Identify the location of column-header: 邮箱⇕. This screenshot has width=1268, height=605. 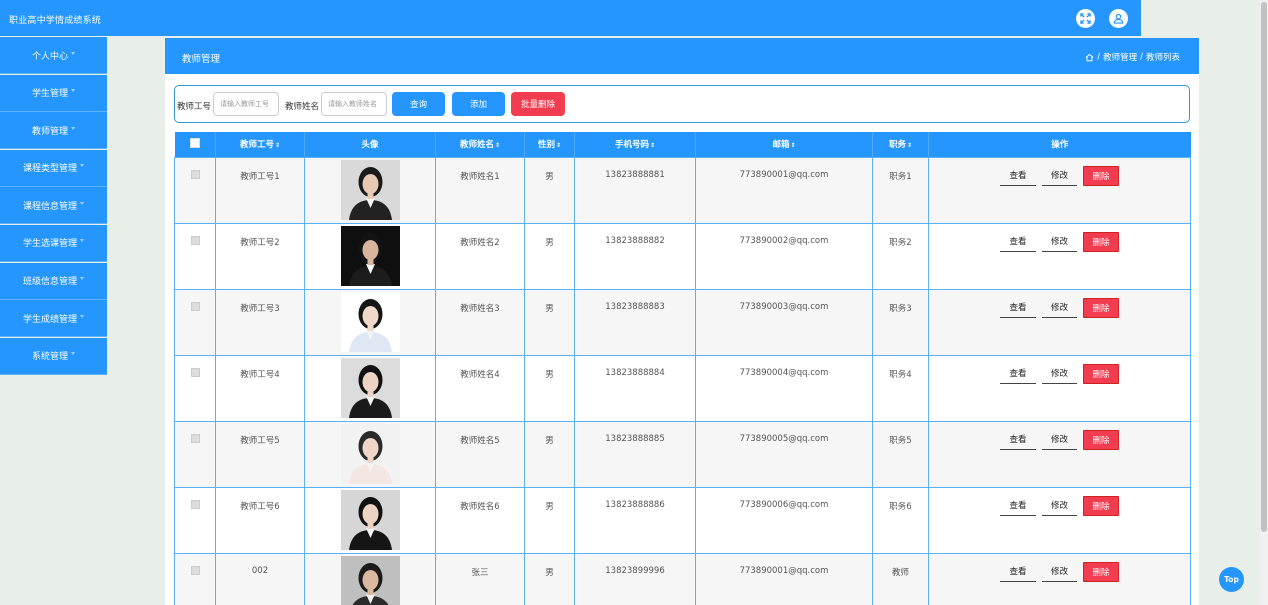
(784, 144).